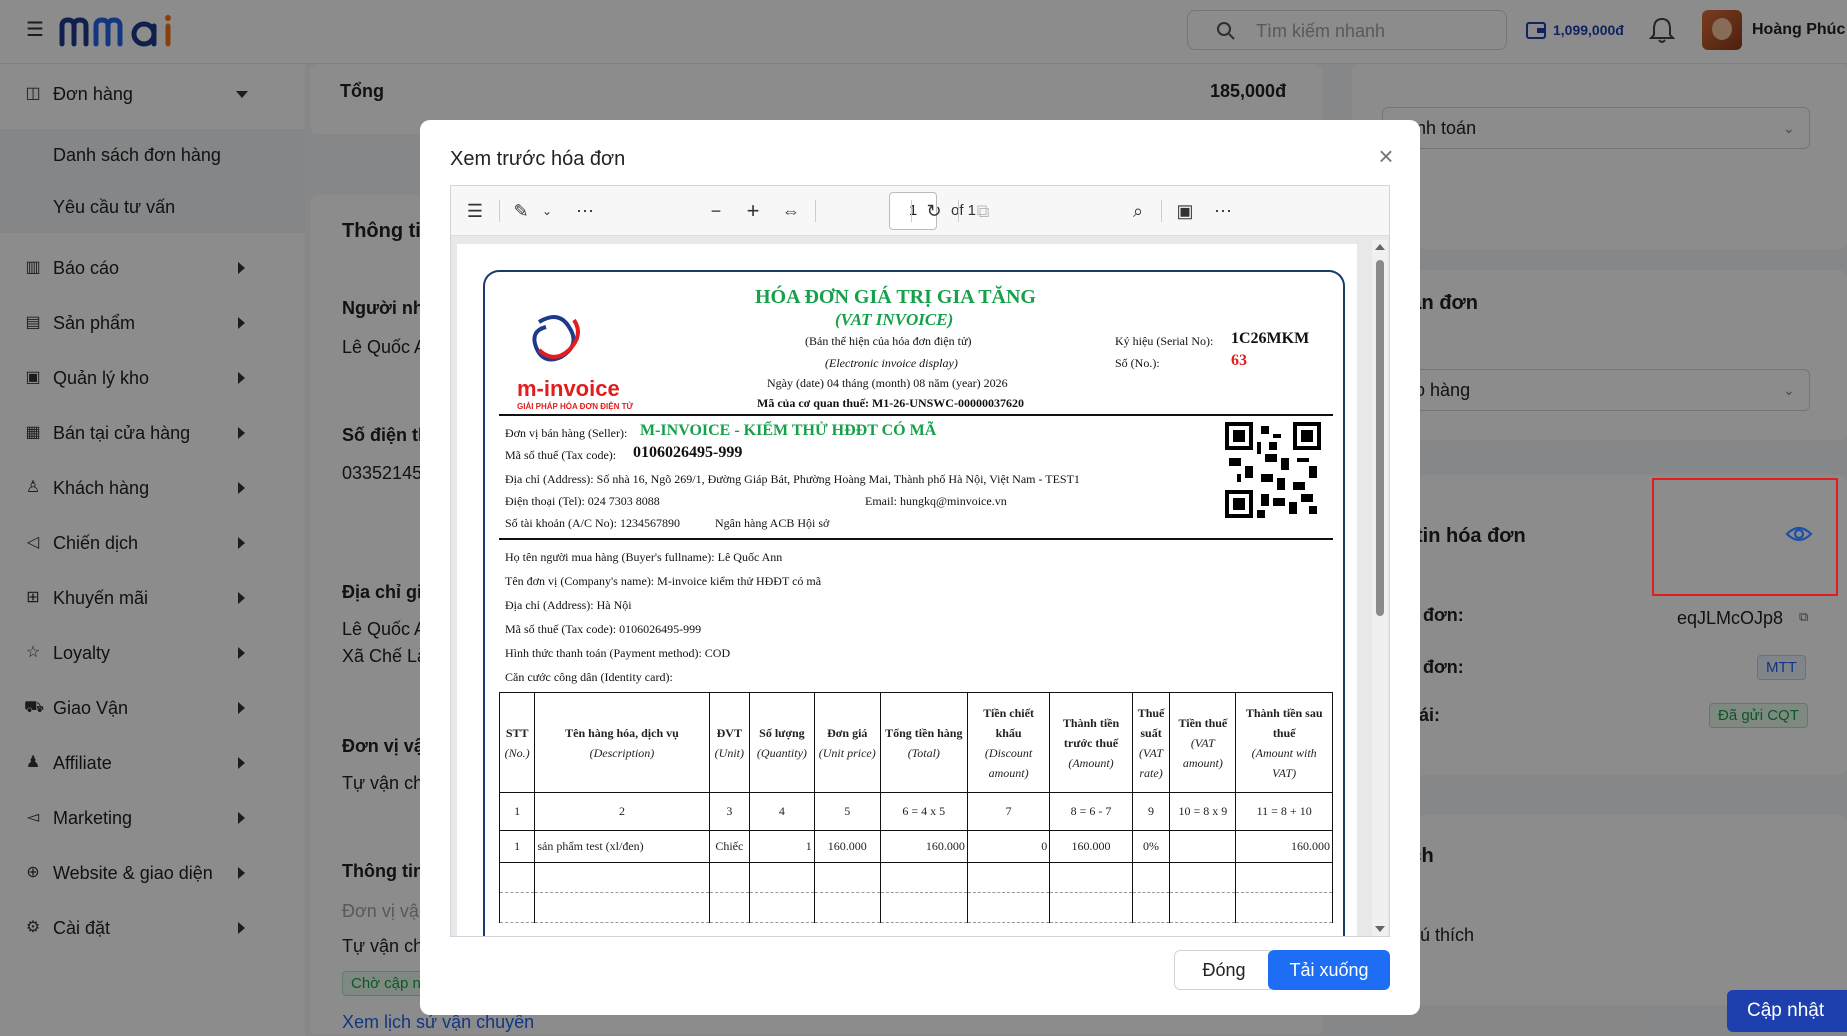 The image size is (1847, 1036). What do you see at coordinates (1203, 811) in the screenshot?
I see `table-cell: 10 = 8 x 9` at bounding box center [1203, 811].